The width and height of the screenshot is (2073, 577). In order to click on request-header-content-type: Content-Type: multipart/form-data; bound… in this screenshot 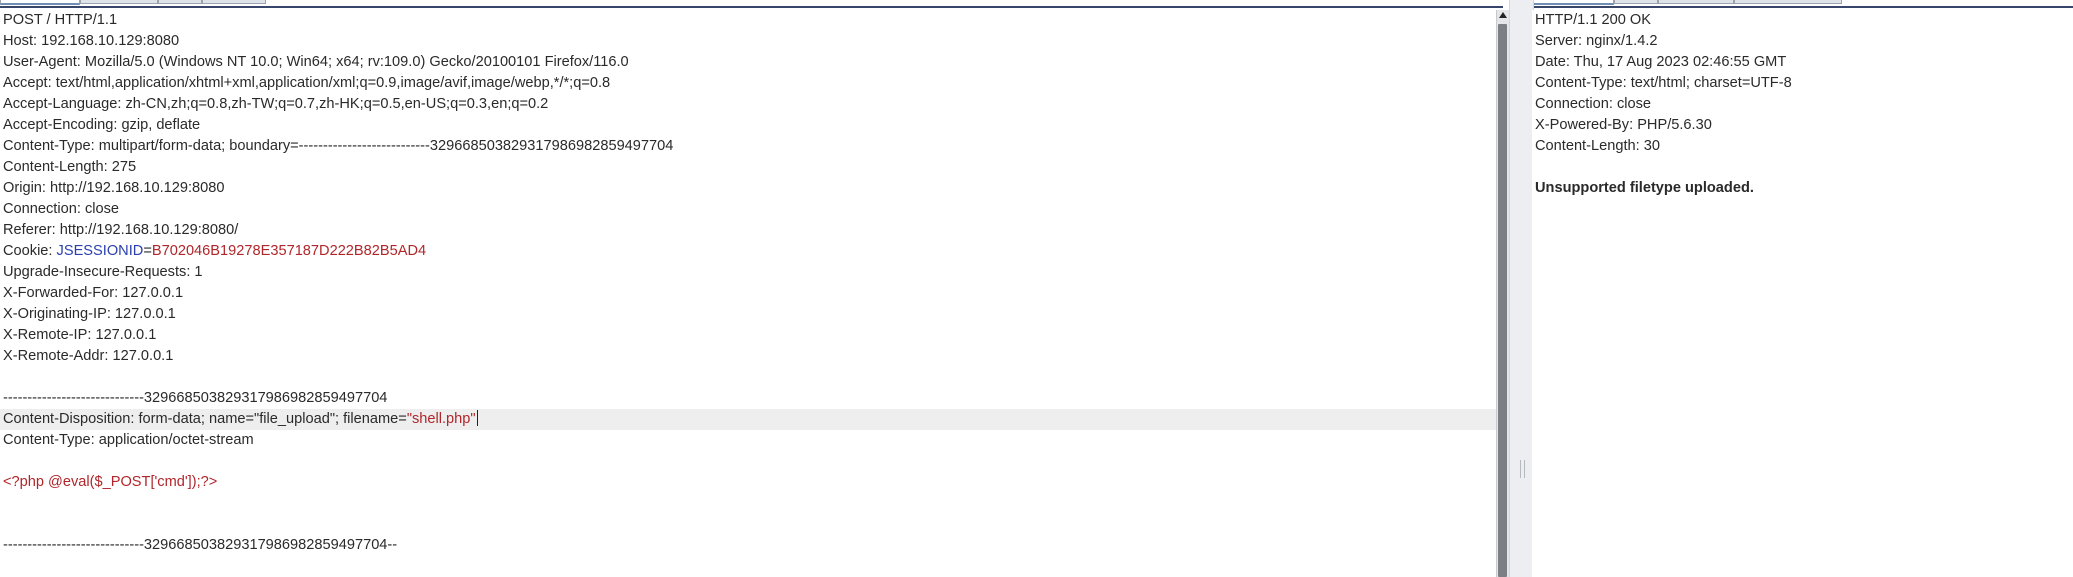, I will do `click(338, 146)`.